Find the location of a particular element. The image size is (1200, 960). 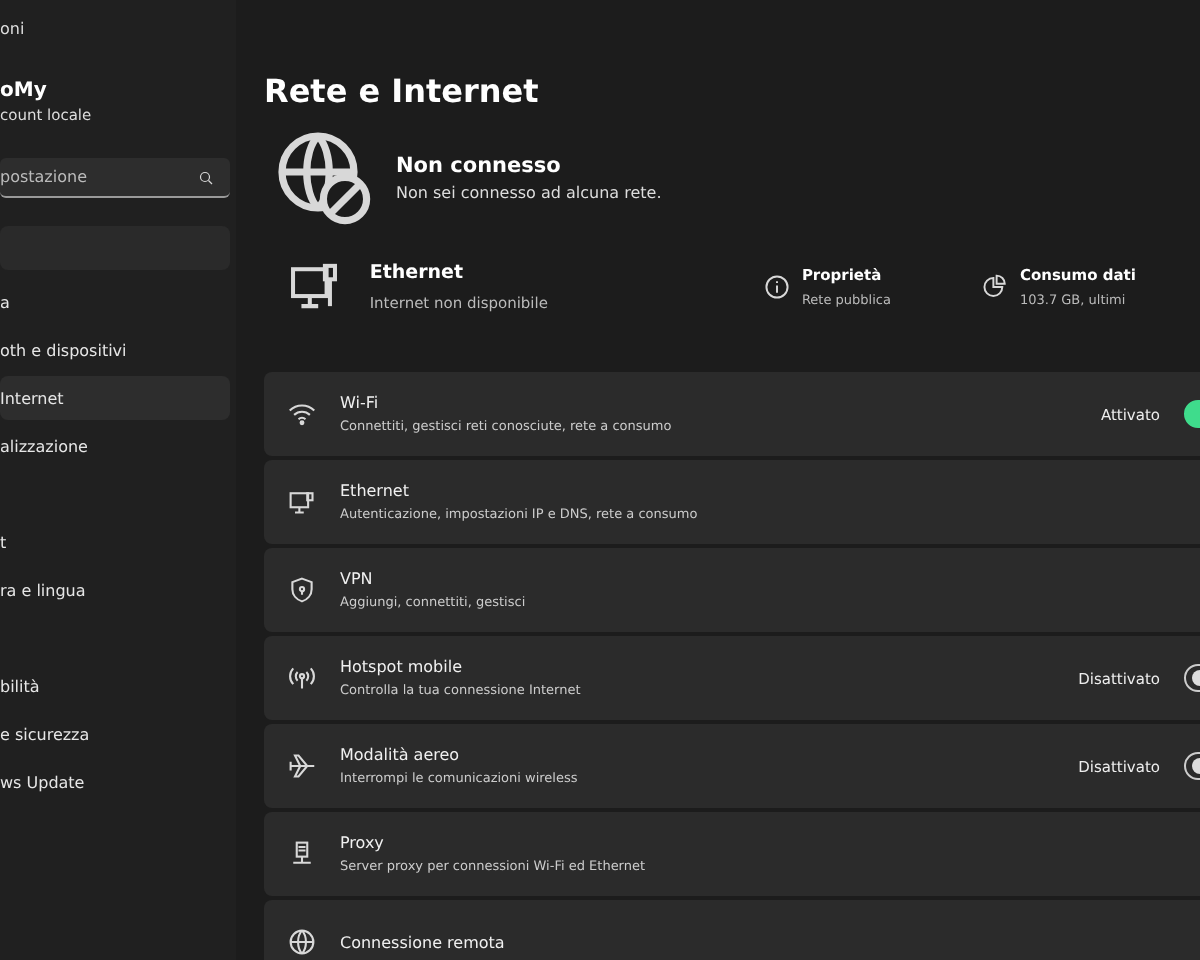

globe-icon is located at coordinates (302, 942).